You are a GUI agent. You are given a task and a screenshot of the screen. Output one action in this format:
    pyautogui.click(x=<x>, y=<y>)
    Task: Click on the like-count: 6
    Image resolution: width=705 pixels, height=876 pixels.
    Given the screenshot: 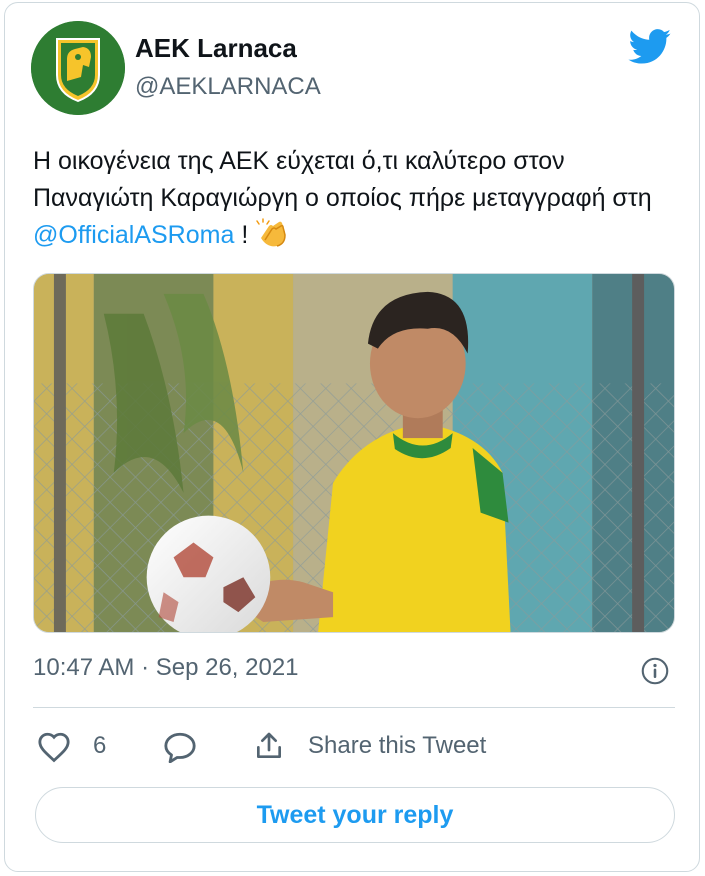 What is the action you would take?
    pyautogui.click(x=99, y=746)
    